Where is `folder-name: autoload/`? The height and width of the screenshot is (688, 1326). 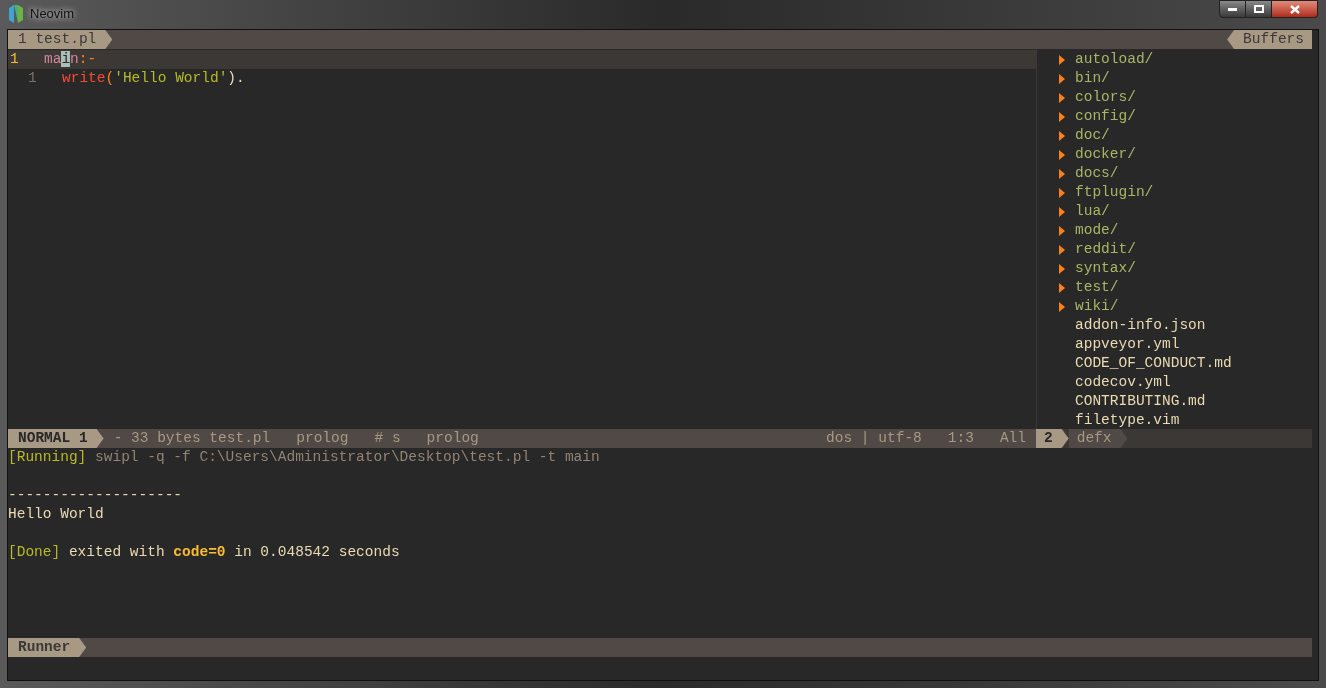
folder-name: autoload/ is located at coordinates (1114, 59).